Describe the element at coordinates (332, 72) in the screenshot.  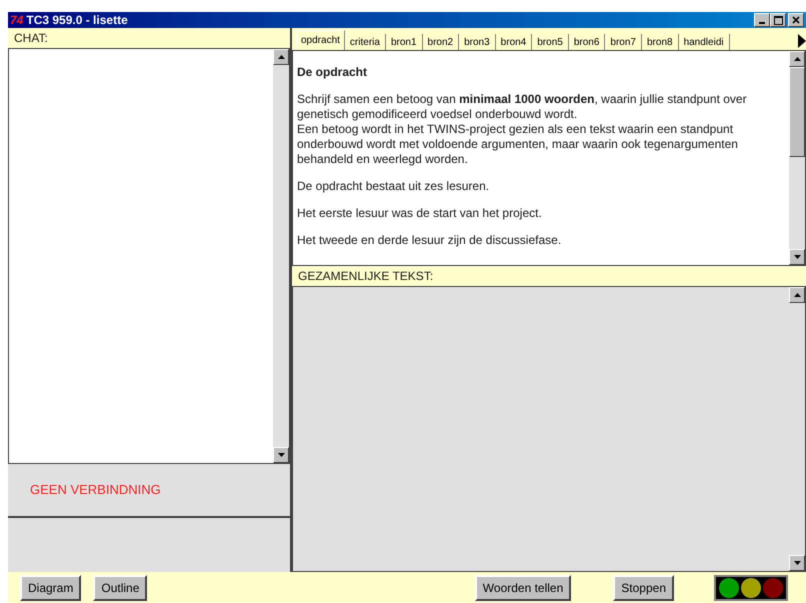
I see `assignment-heading: De opdracht` at that location.